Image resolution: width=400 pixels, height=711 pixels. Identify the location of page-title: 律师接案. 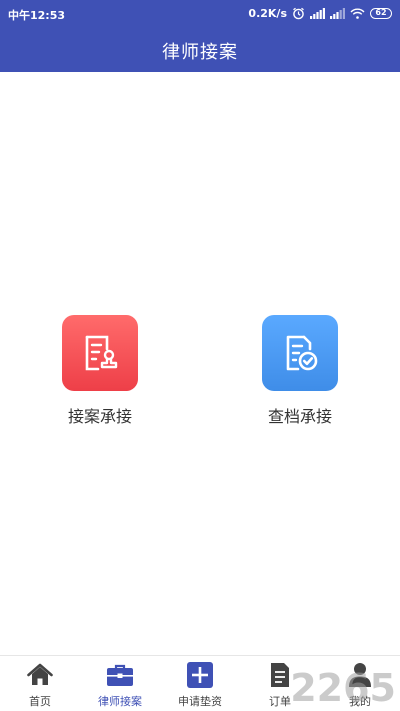
(200, 52).